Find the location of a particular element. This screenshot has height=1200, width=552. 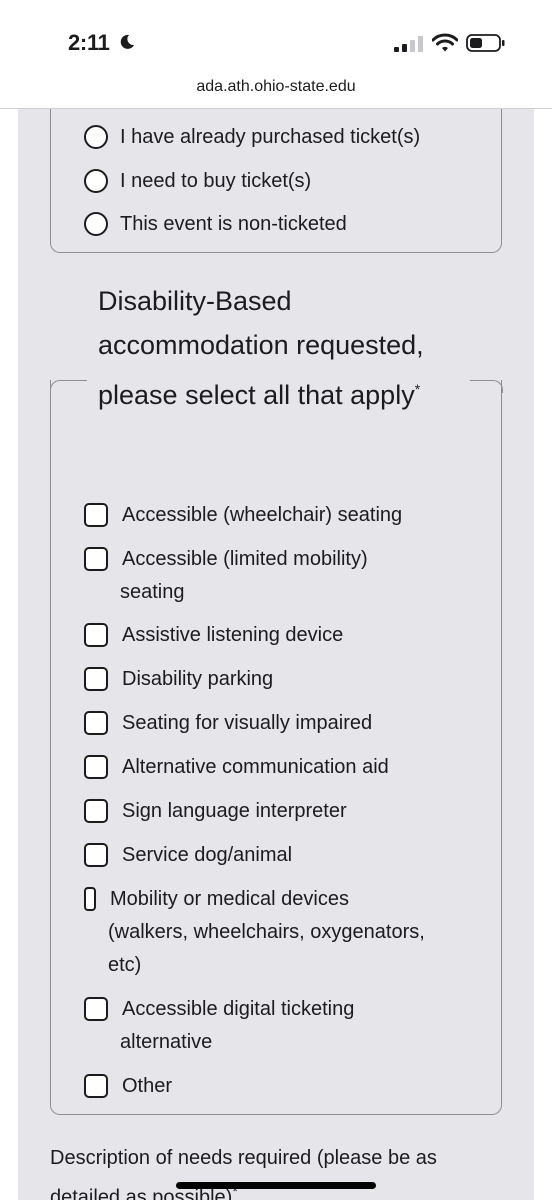

status-time: 2:11 is located at coordinates (89, 42).